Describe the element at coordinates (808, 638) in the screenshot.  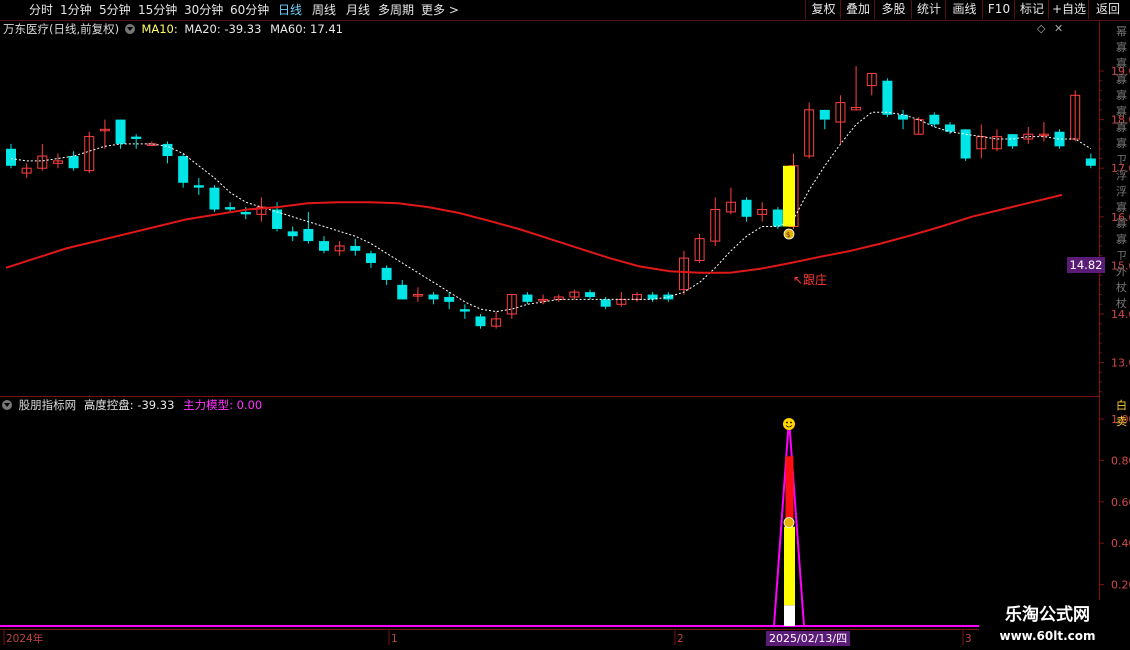
I see `date-highlight: 2025/02/13/四` at that location.